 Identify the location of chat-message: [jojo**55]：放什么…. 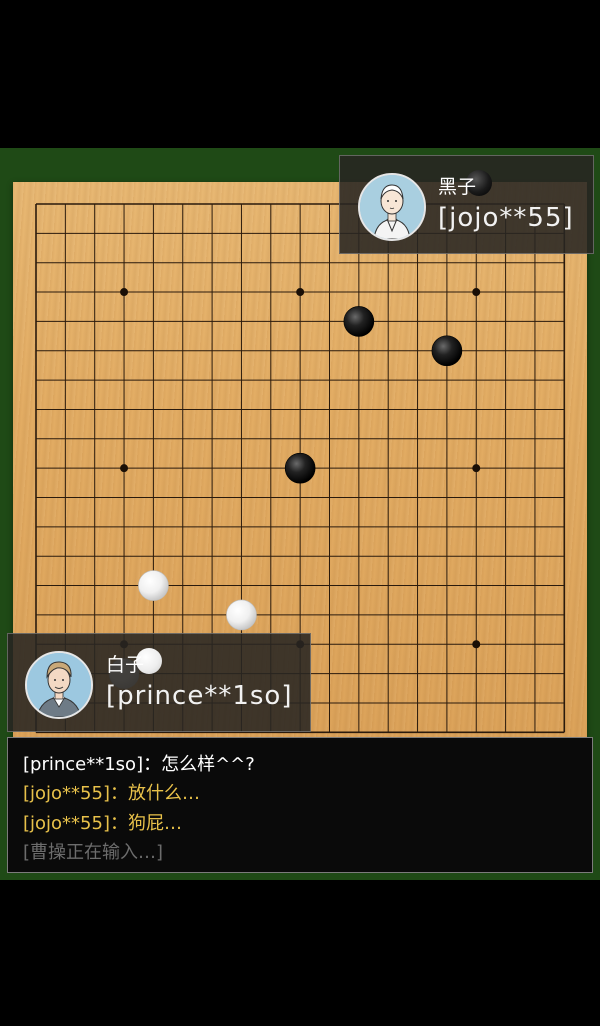
(111, 793).